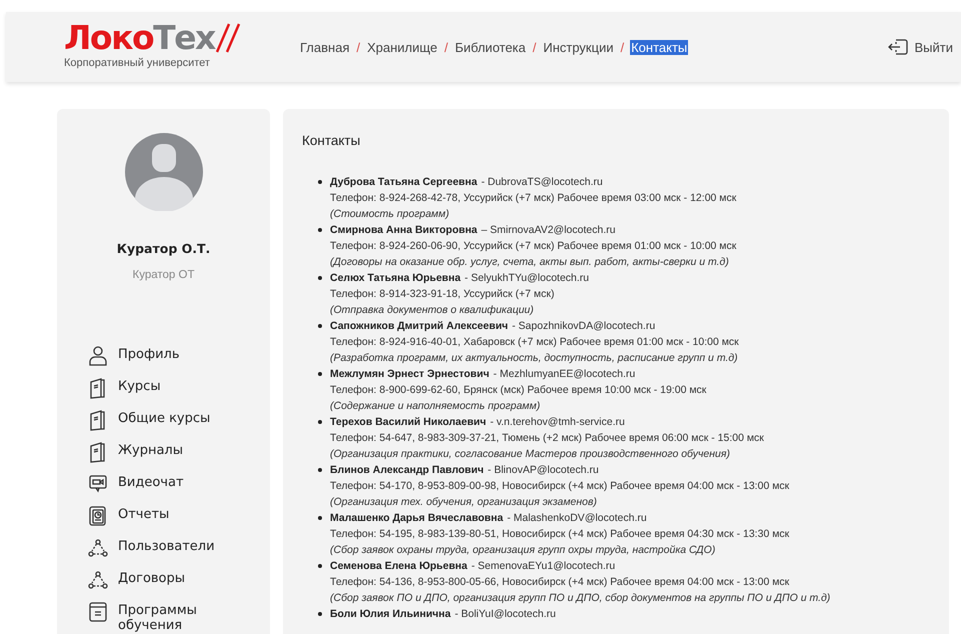  I want to click on contact-name: Боли Юлия Ильинична, so click(390, 614).